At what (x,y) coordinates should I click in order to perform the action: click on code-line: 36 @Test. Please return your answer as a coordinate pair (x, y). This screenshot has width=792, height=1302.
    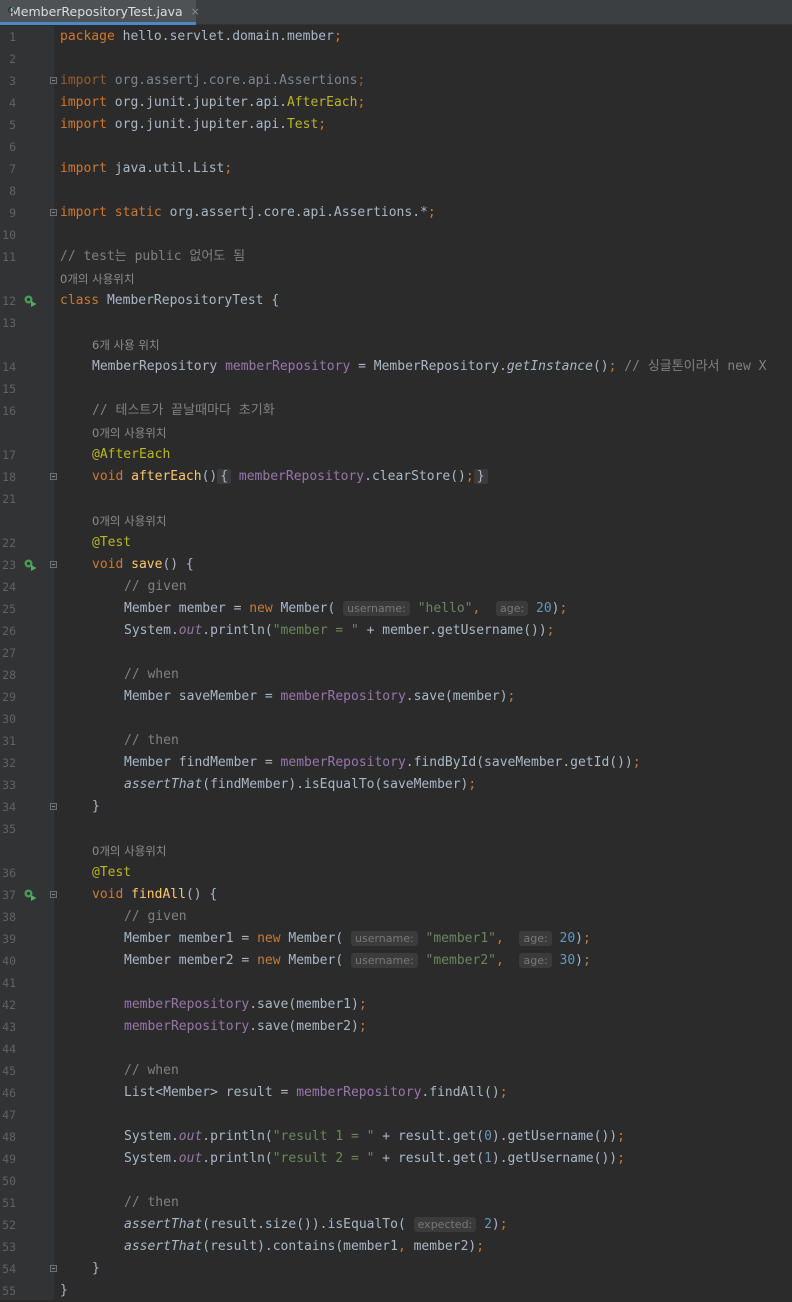
    Looking at the image, I should click on (396, 873).